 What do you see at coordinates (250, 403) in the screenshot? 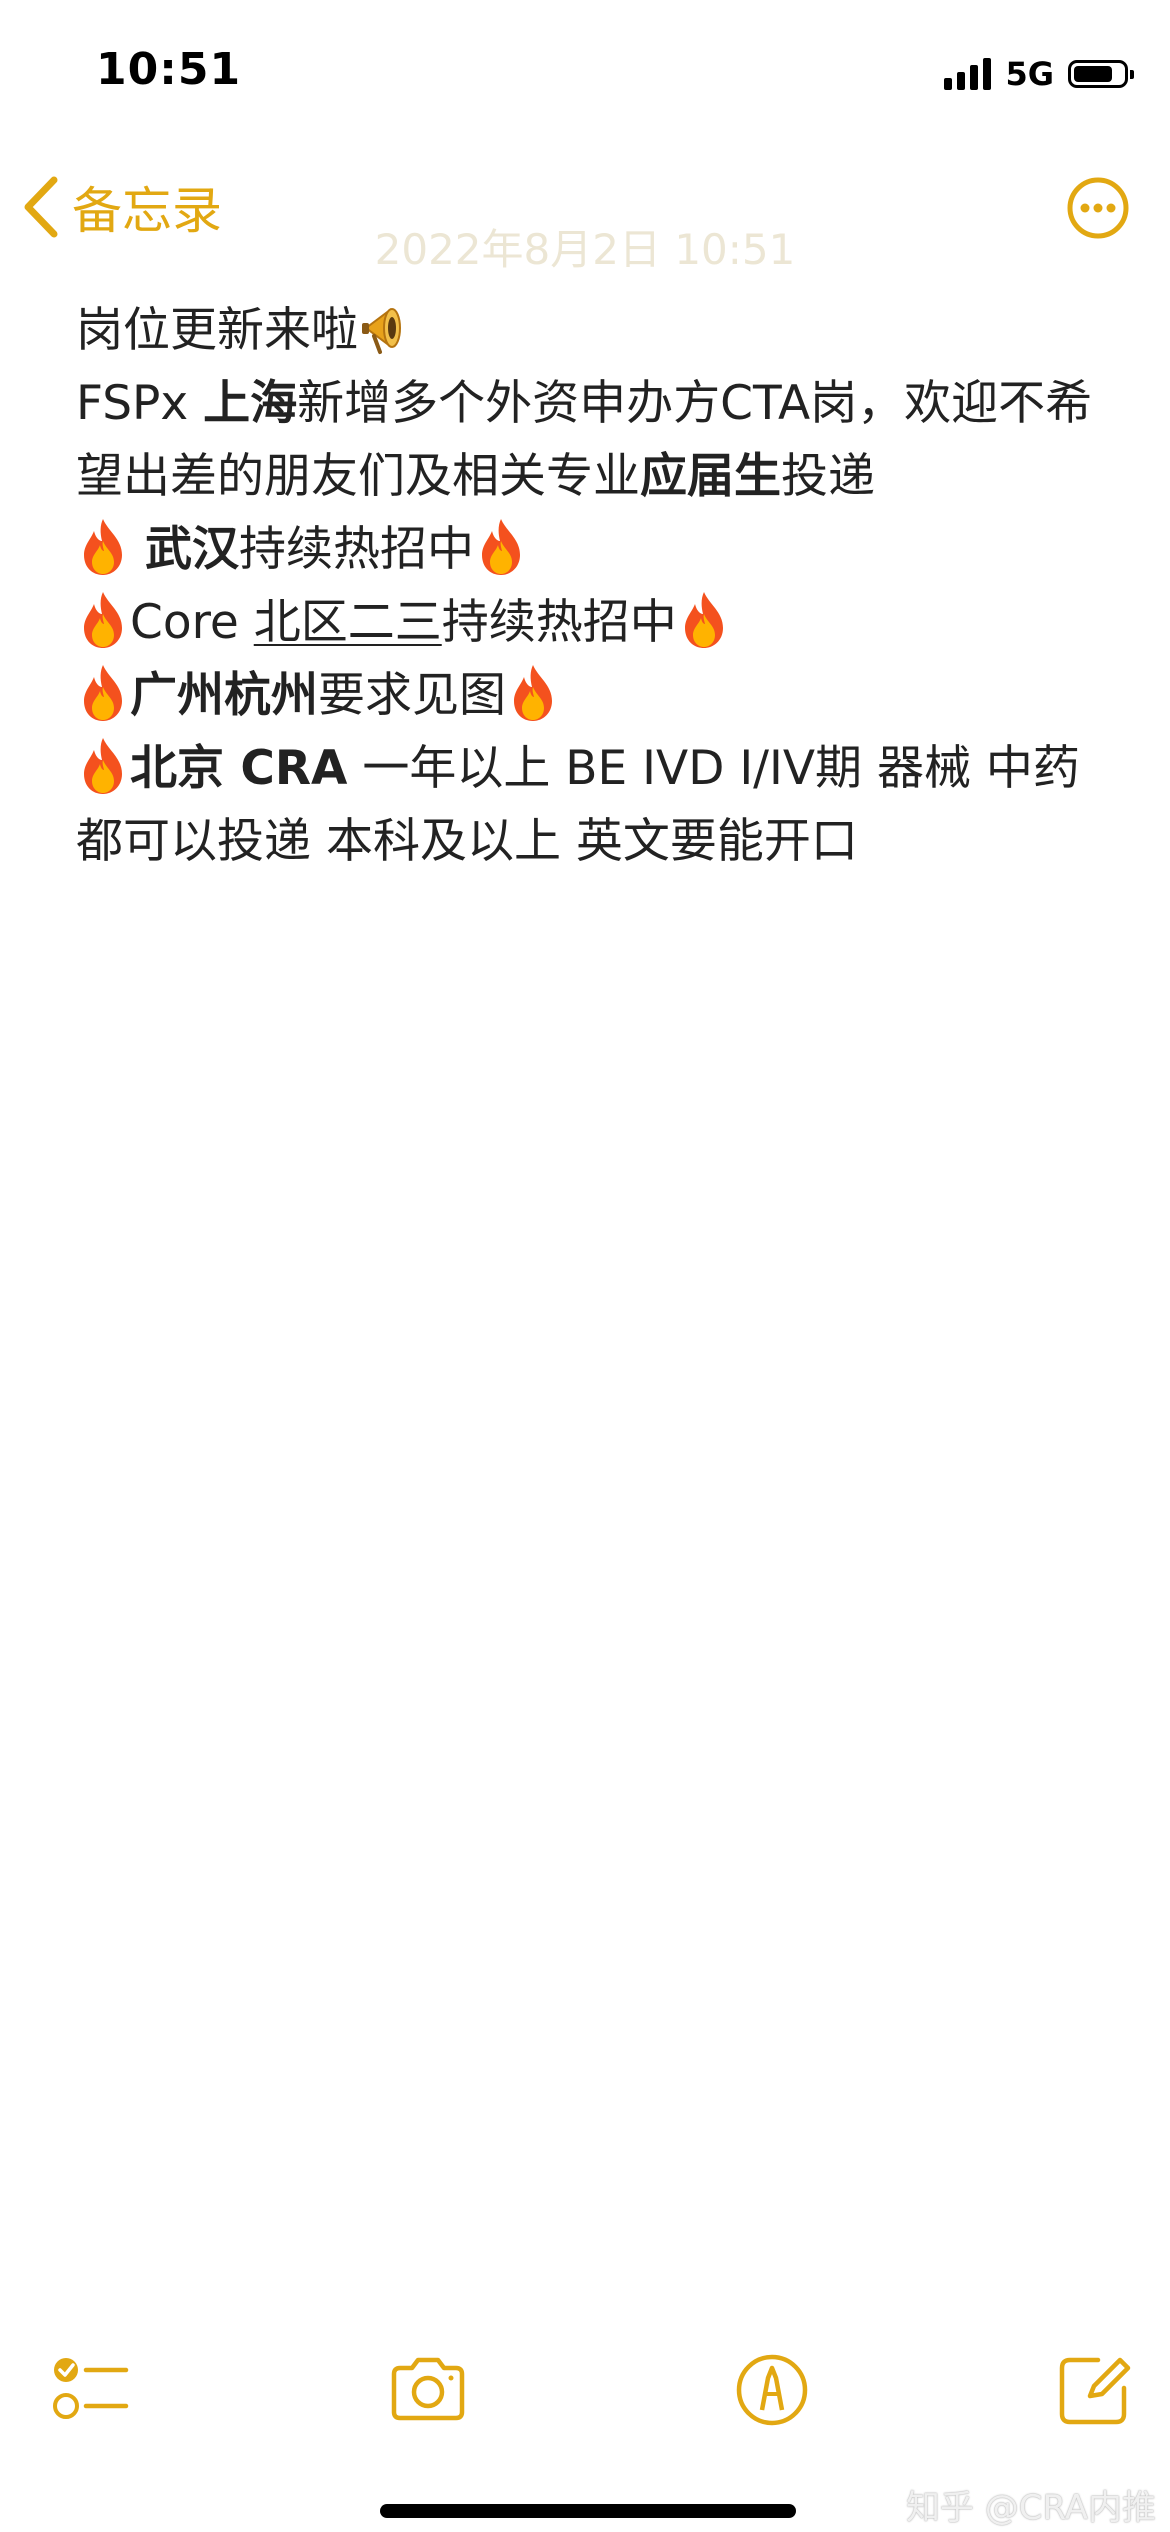
I see `note-text-bold: 上海` at bounding box center [250, 403].